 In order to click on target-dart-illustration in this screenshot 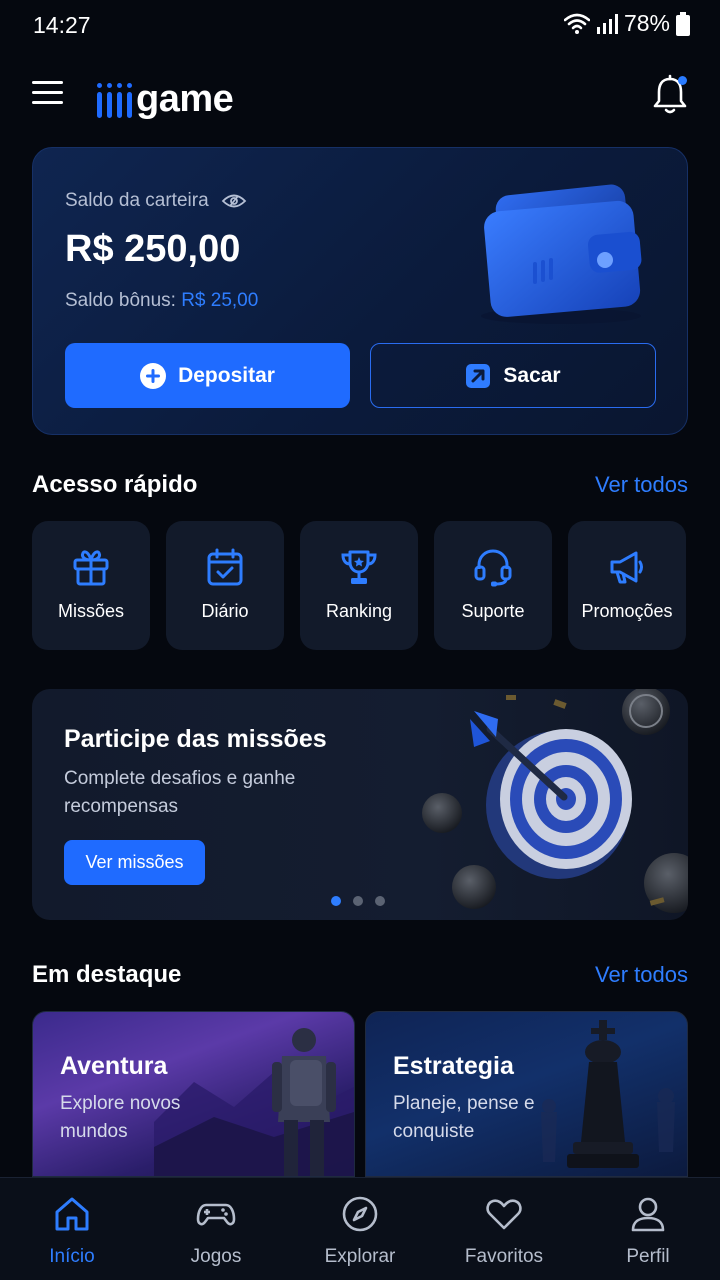, I will do `click(555, 801)`.